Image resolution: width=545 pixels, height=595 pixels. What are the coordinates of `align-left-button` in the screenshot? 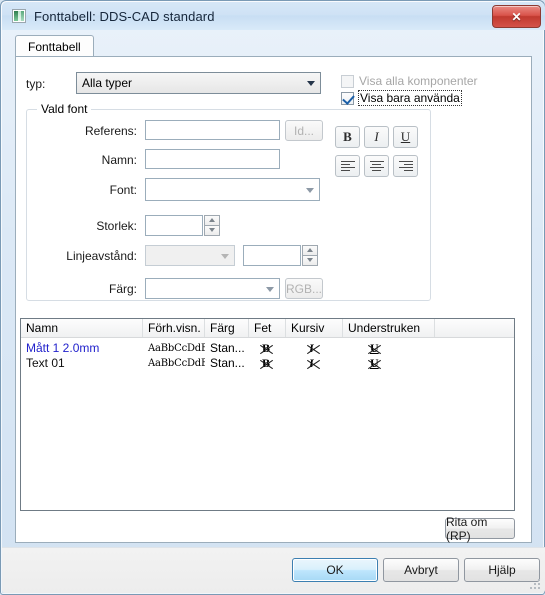 It's located at (347, 166).